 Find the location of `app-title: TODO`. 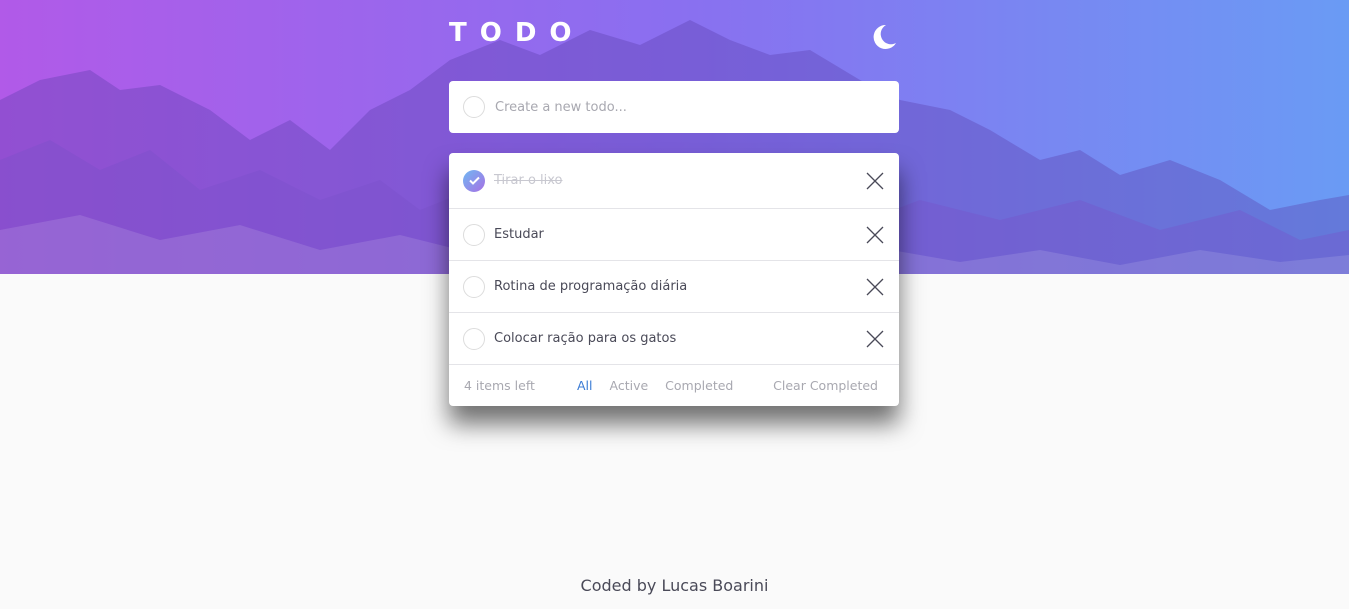

app-title: TODO is located at coordinates (517, 33).